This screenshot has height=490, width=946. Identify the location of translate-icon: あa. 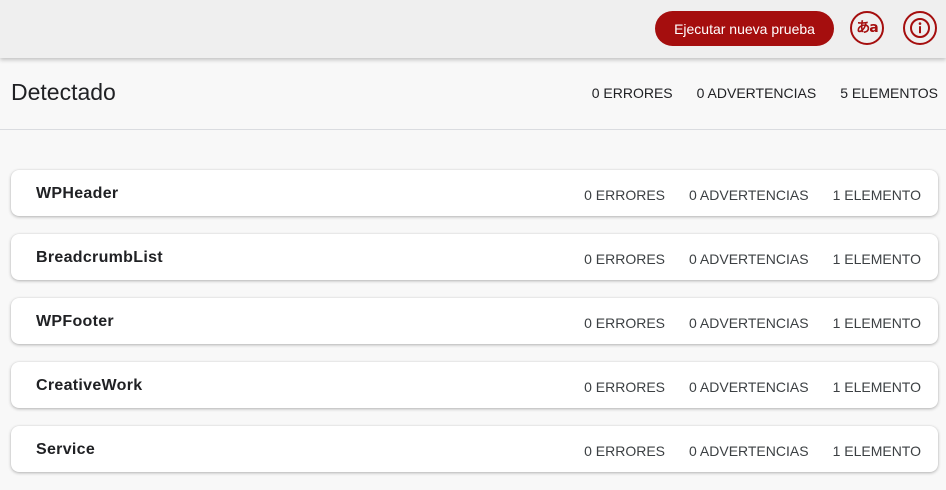
(867, 28).